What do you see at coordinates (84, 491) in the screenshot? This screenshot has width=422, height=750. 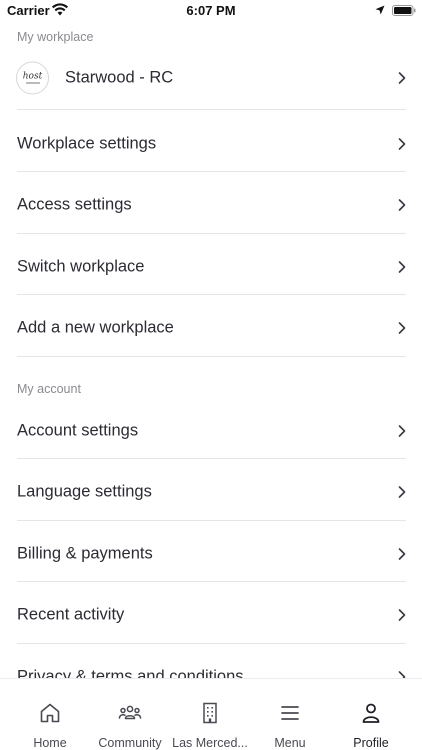 I see `menu-item-label: Language settings` at bounding box center [84, 491].